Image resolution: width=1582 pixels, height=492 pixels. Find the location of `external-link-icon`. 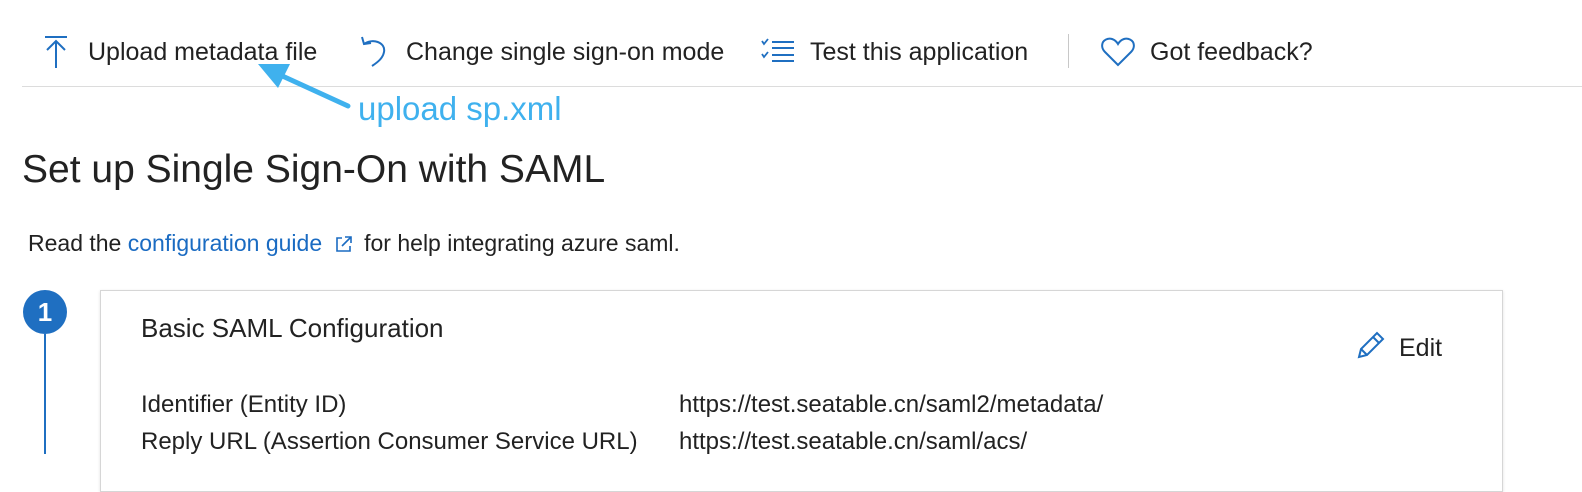

external-link-icon is located at coordinates (344, 244).